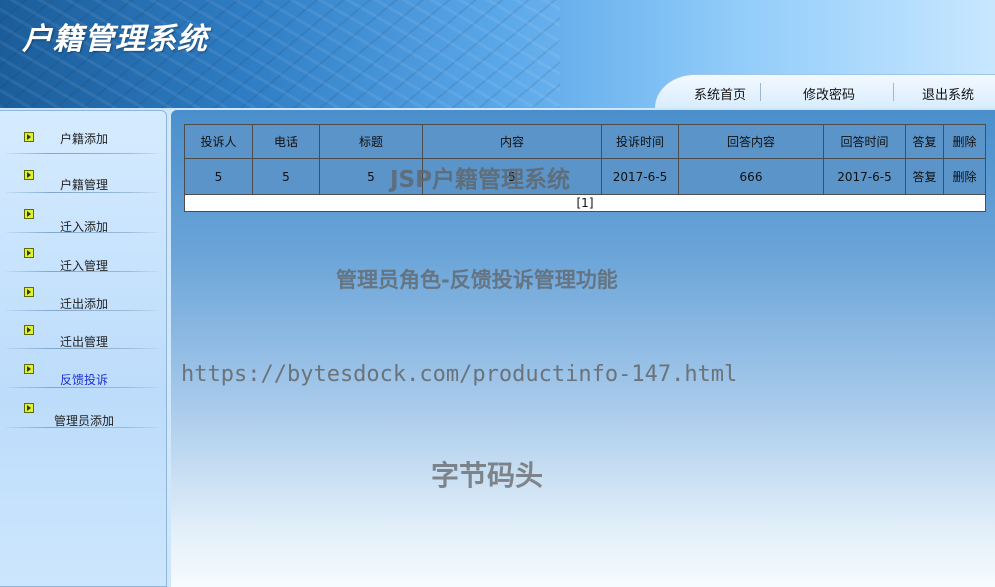  I want to click on cell-complainant: 5, so click(218, 176).